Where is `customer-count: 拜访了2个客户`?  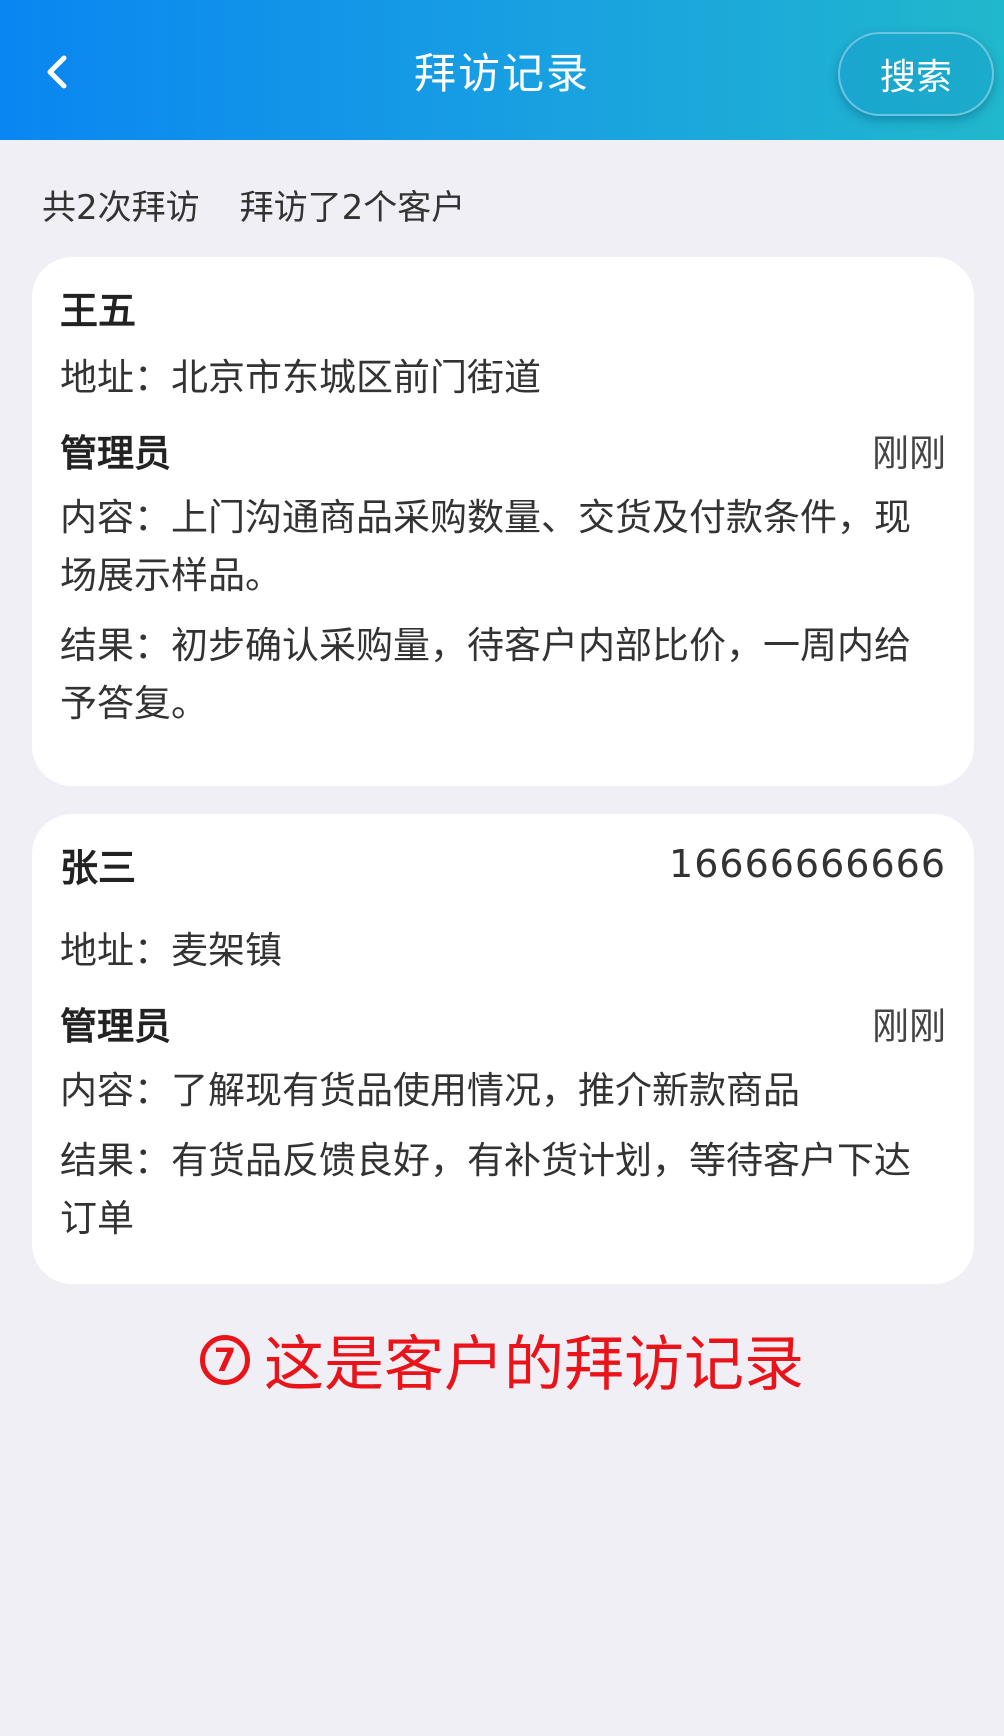 customer-count: 拜访了2个客户 is located at coordinates (352, 208).